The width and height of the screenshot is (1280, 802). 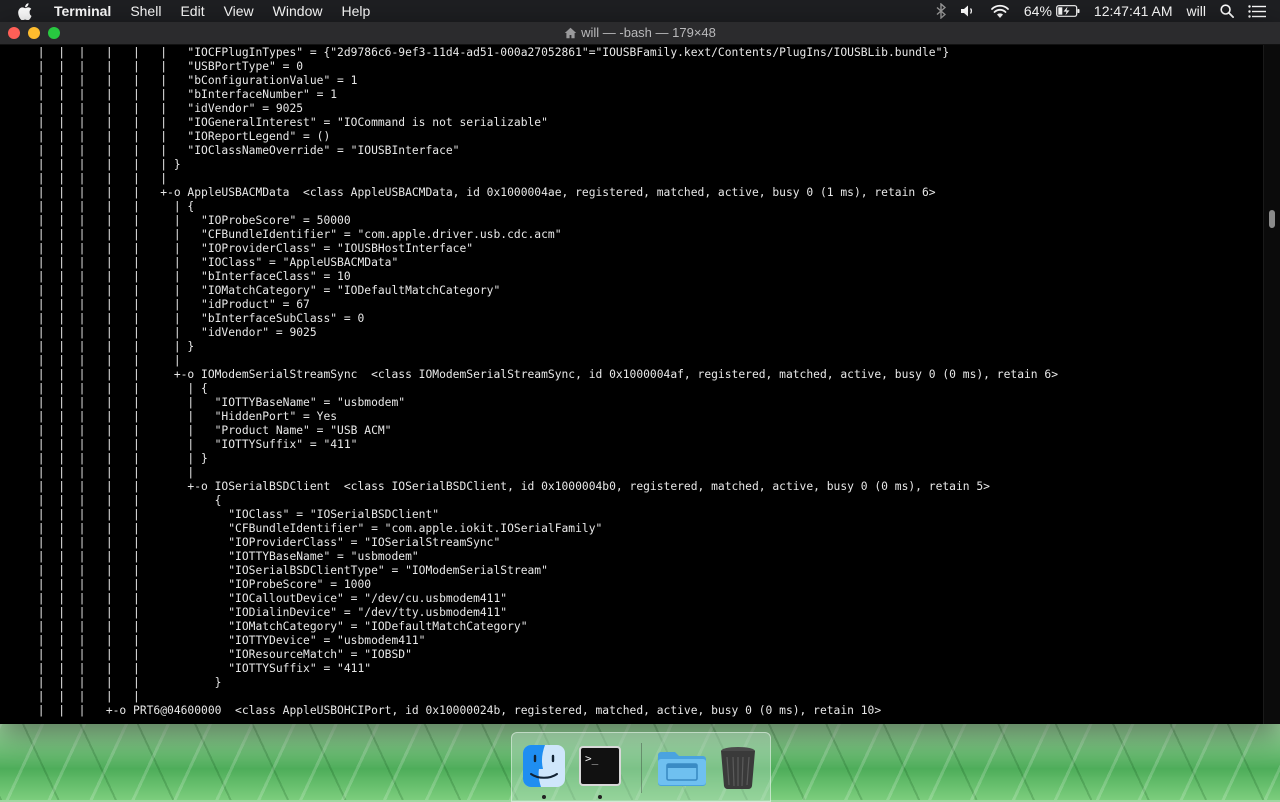 What do you see at coordinates (1272, 219) in the screenshot?
I see `scrollbar-thumb` at bounding box center [1272, 219].